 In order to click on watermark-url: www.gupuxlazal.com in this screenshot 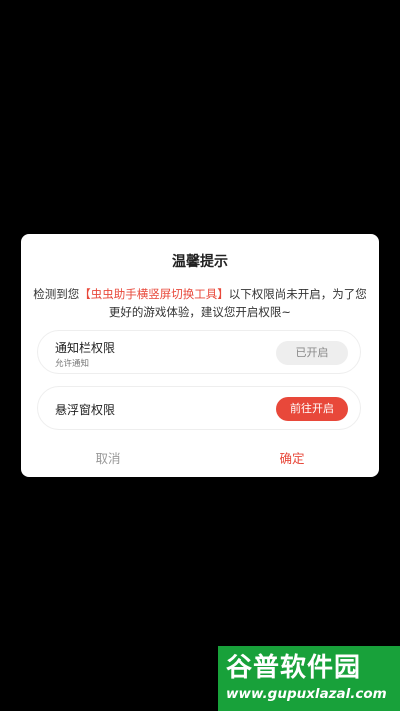, I will do `click(306, 694)`.